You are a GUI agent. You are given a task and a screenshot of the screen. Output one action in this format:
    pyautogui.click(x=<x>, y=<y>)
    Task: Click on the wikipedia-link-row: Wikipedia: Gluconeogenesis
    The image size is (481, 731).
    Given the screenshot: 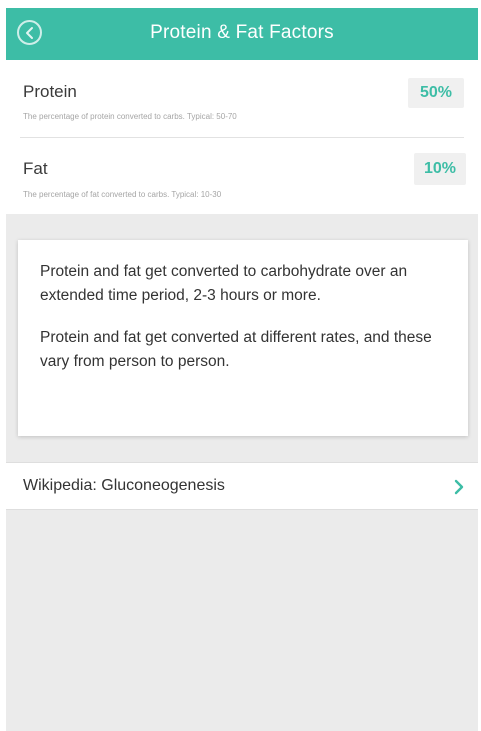 What is the action you would take?
    pyautogui.click(x=242, y=486)
    